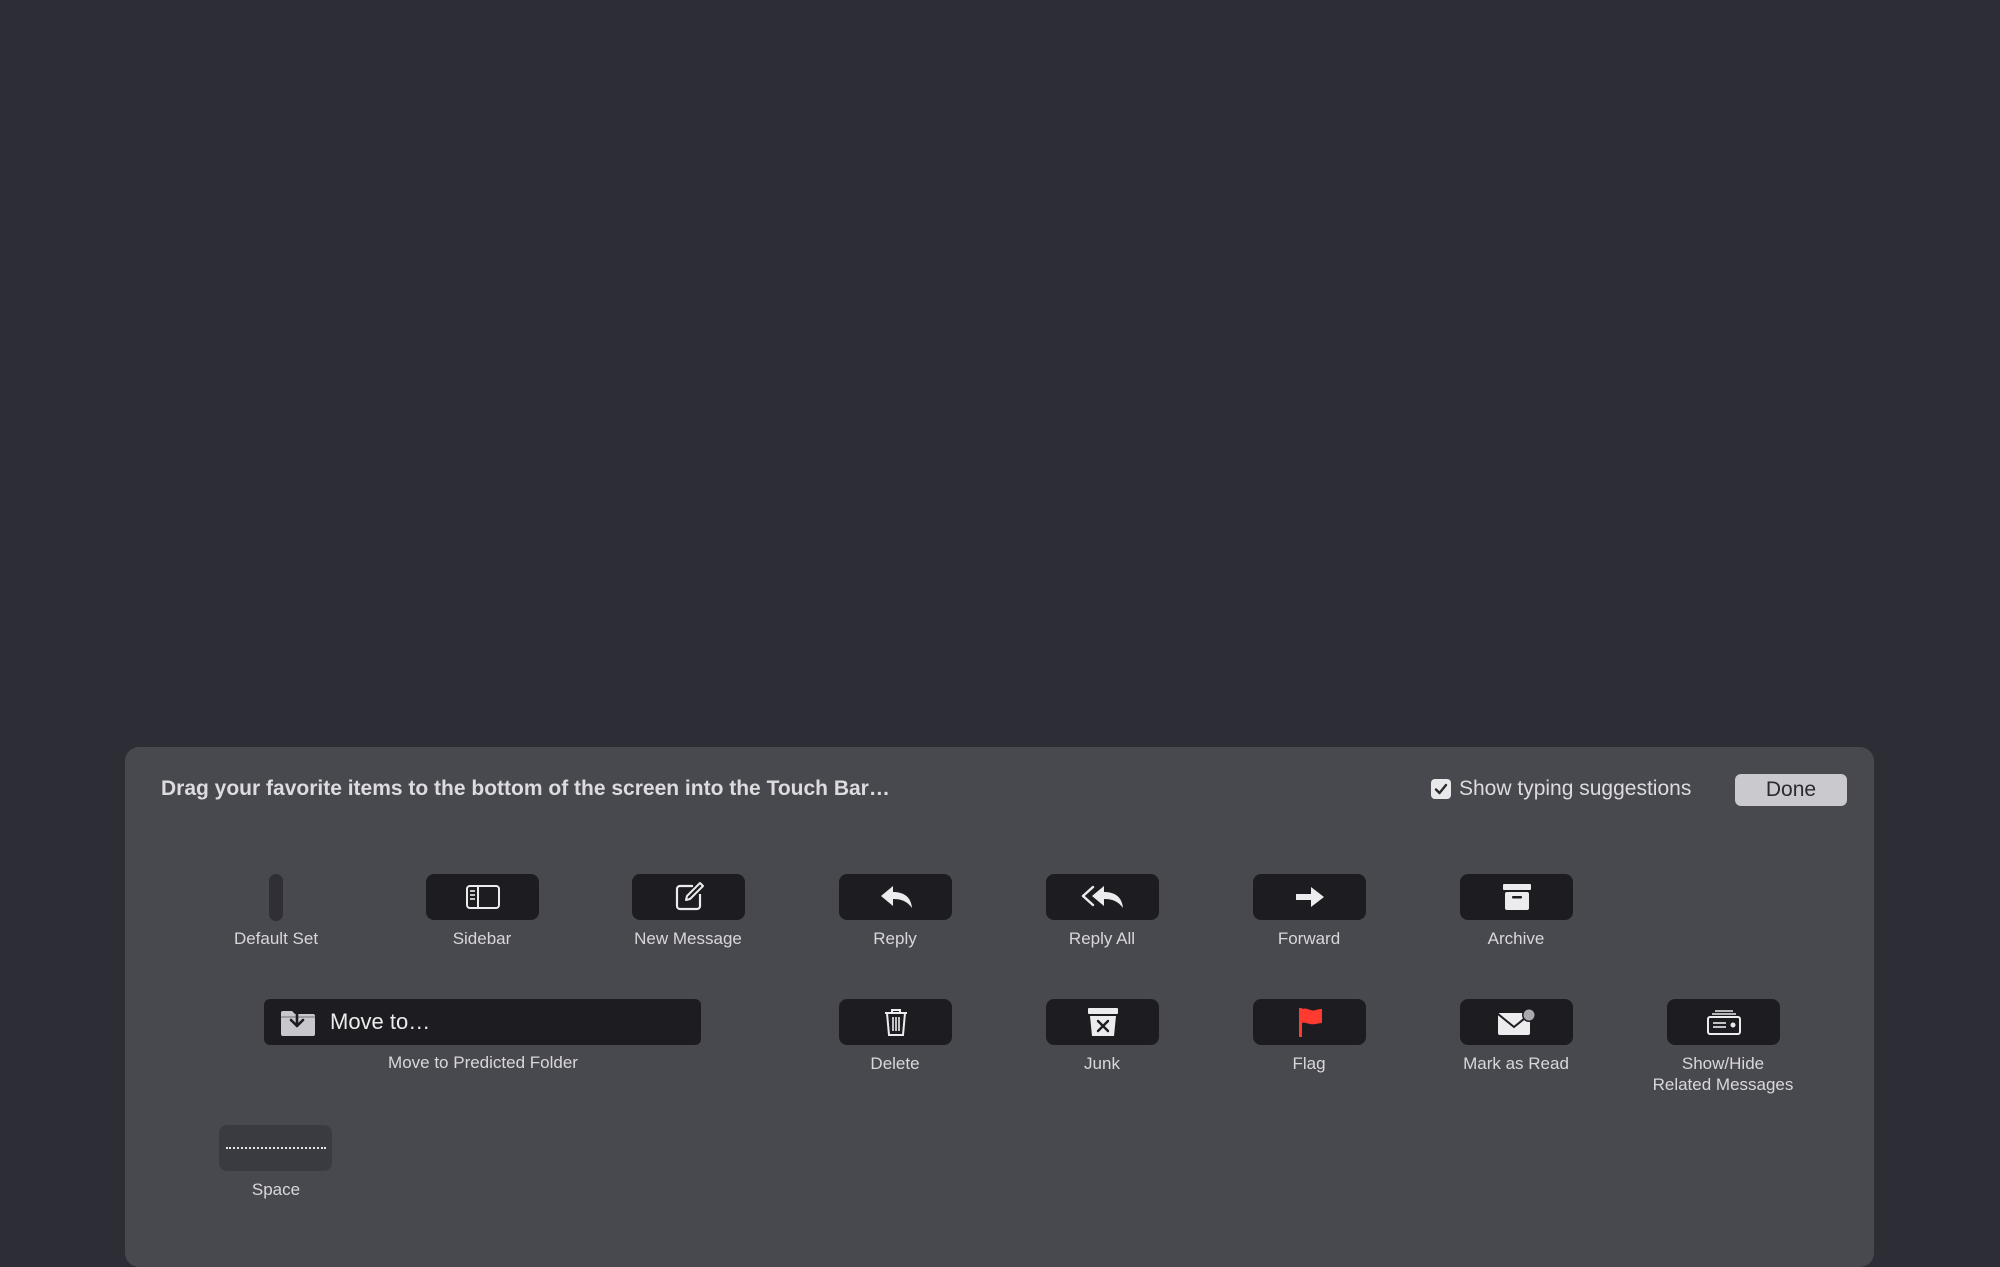 The height and width of the screenshot is (1267, 2000). I want to click on compose-icon, so click(689, 896).